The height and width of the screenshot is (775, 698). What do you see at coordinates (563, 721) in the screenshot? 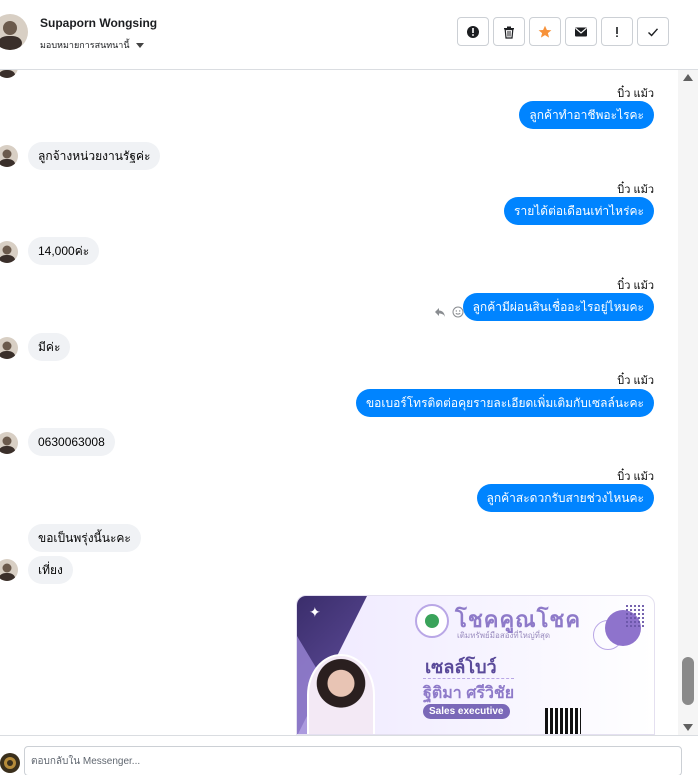
I see `qr-code` at bounding box center [563, 721].